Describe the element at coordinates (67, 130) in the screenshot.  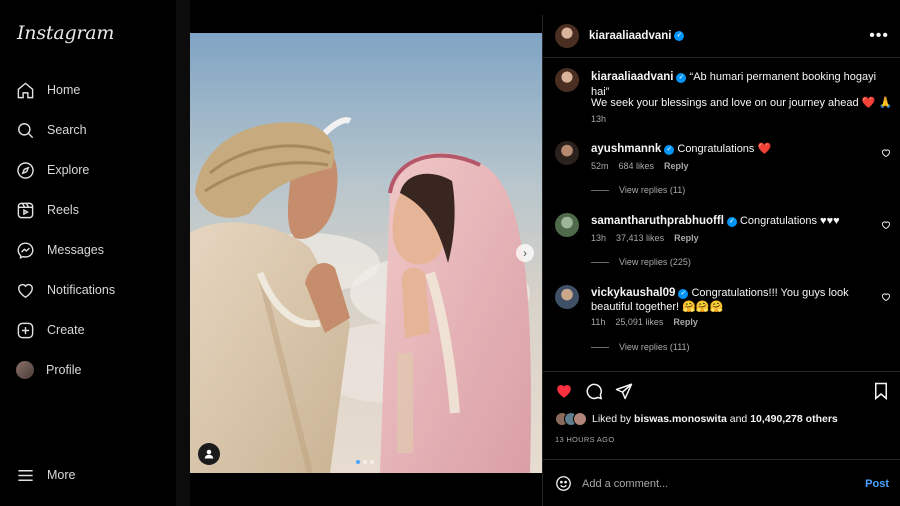
I see `sidebar-item-label: Search` at that location.